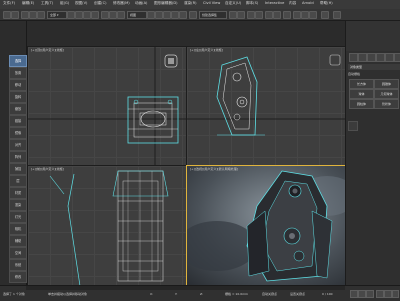  Describe the element at coordinates (175, 15) in the screenshot. I see `percent-snap-icon` at that location.